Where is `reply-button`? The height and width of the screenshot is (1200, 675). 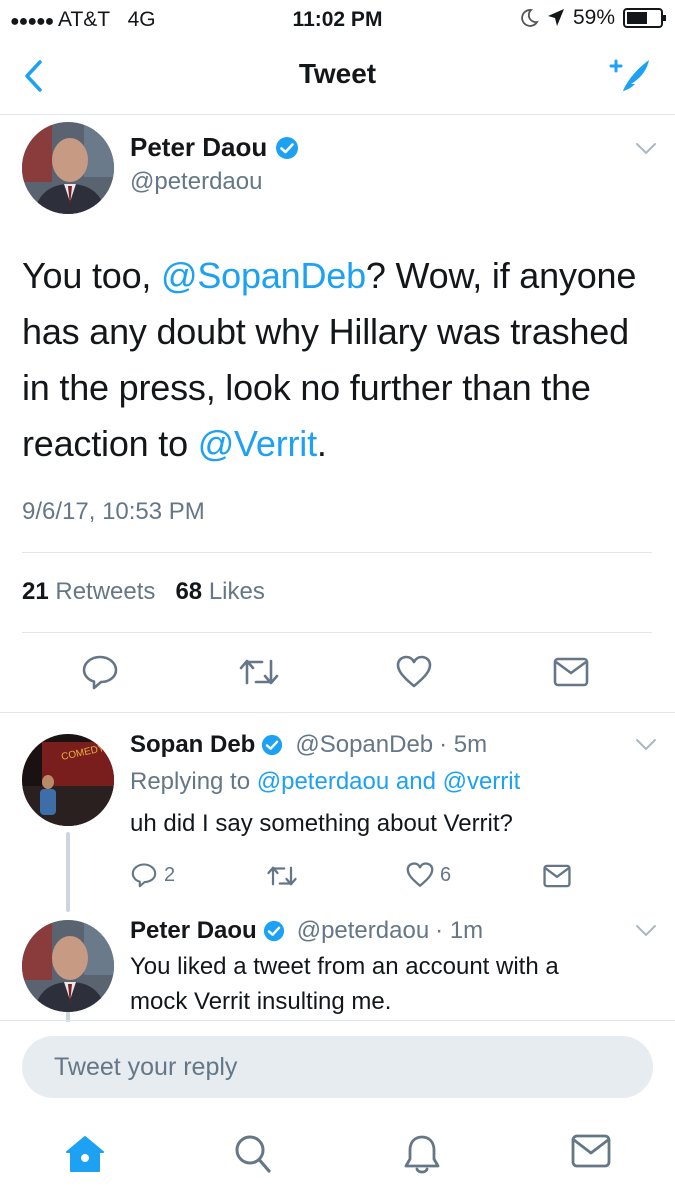 reply-button is located at coordinates (100, 672).